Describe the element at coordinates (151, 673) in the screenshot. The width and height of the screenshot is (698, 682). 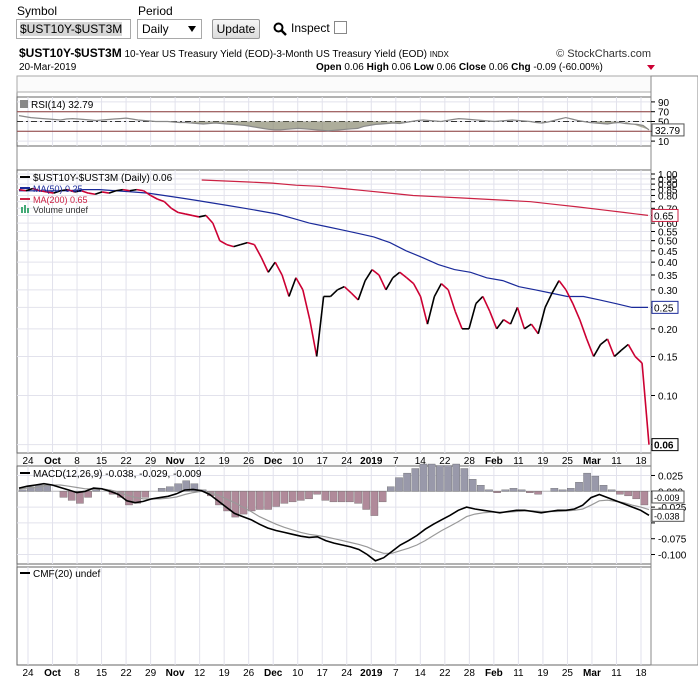
I see `x-tick-label-bottom: 29` at that location.